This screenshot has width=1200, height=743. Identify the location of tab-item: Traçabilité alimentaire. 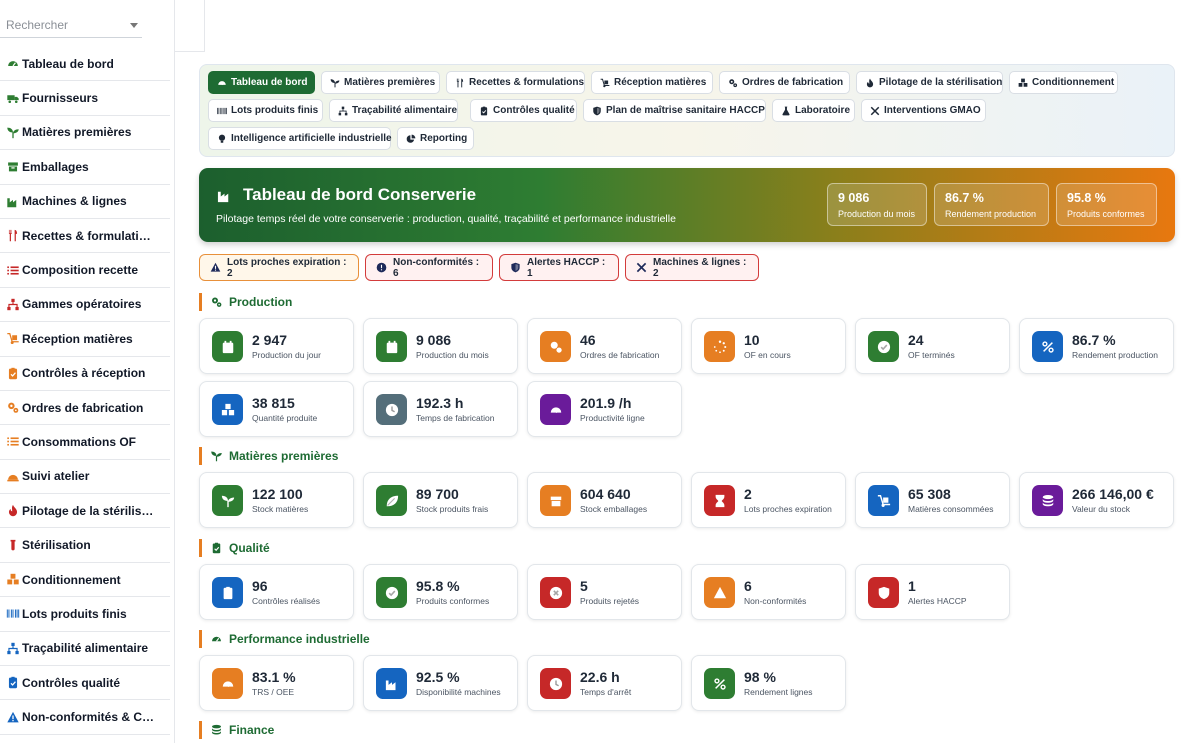
(393, 110).